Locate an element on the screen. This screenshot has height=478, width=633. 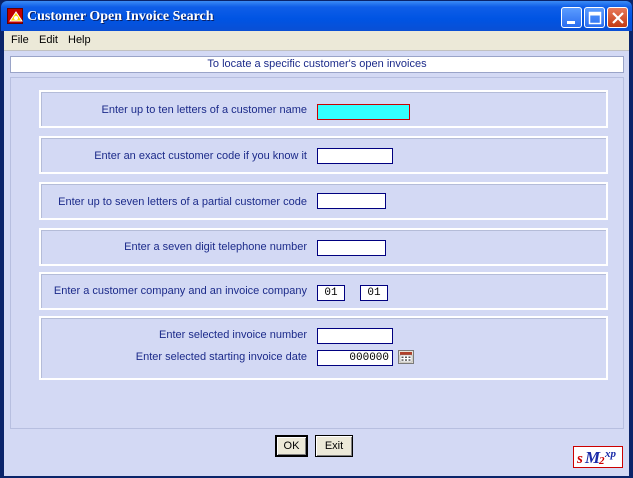
logo-2: 2 is located at coordinates (602, 461).